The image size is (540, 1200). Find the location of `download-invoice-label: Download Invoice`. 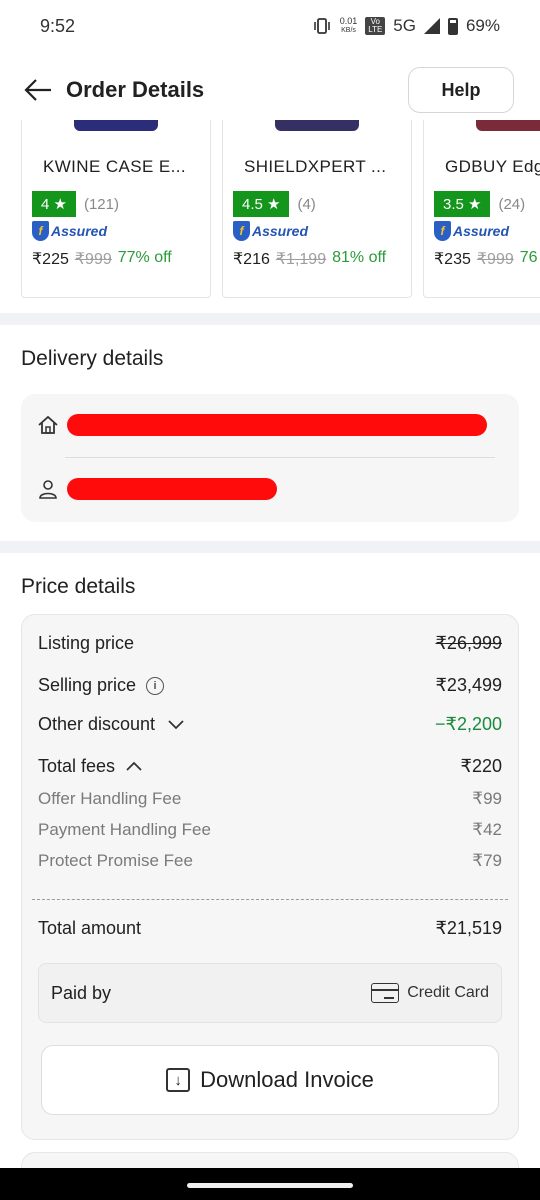

download-invoice-label: Download Invoice is located at coordinates (287, 1079).